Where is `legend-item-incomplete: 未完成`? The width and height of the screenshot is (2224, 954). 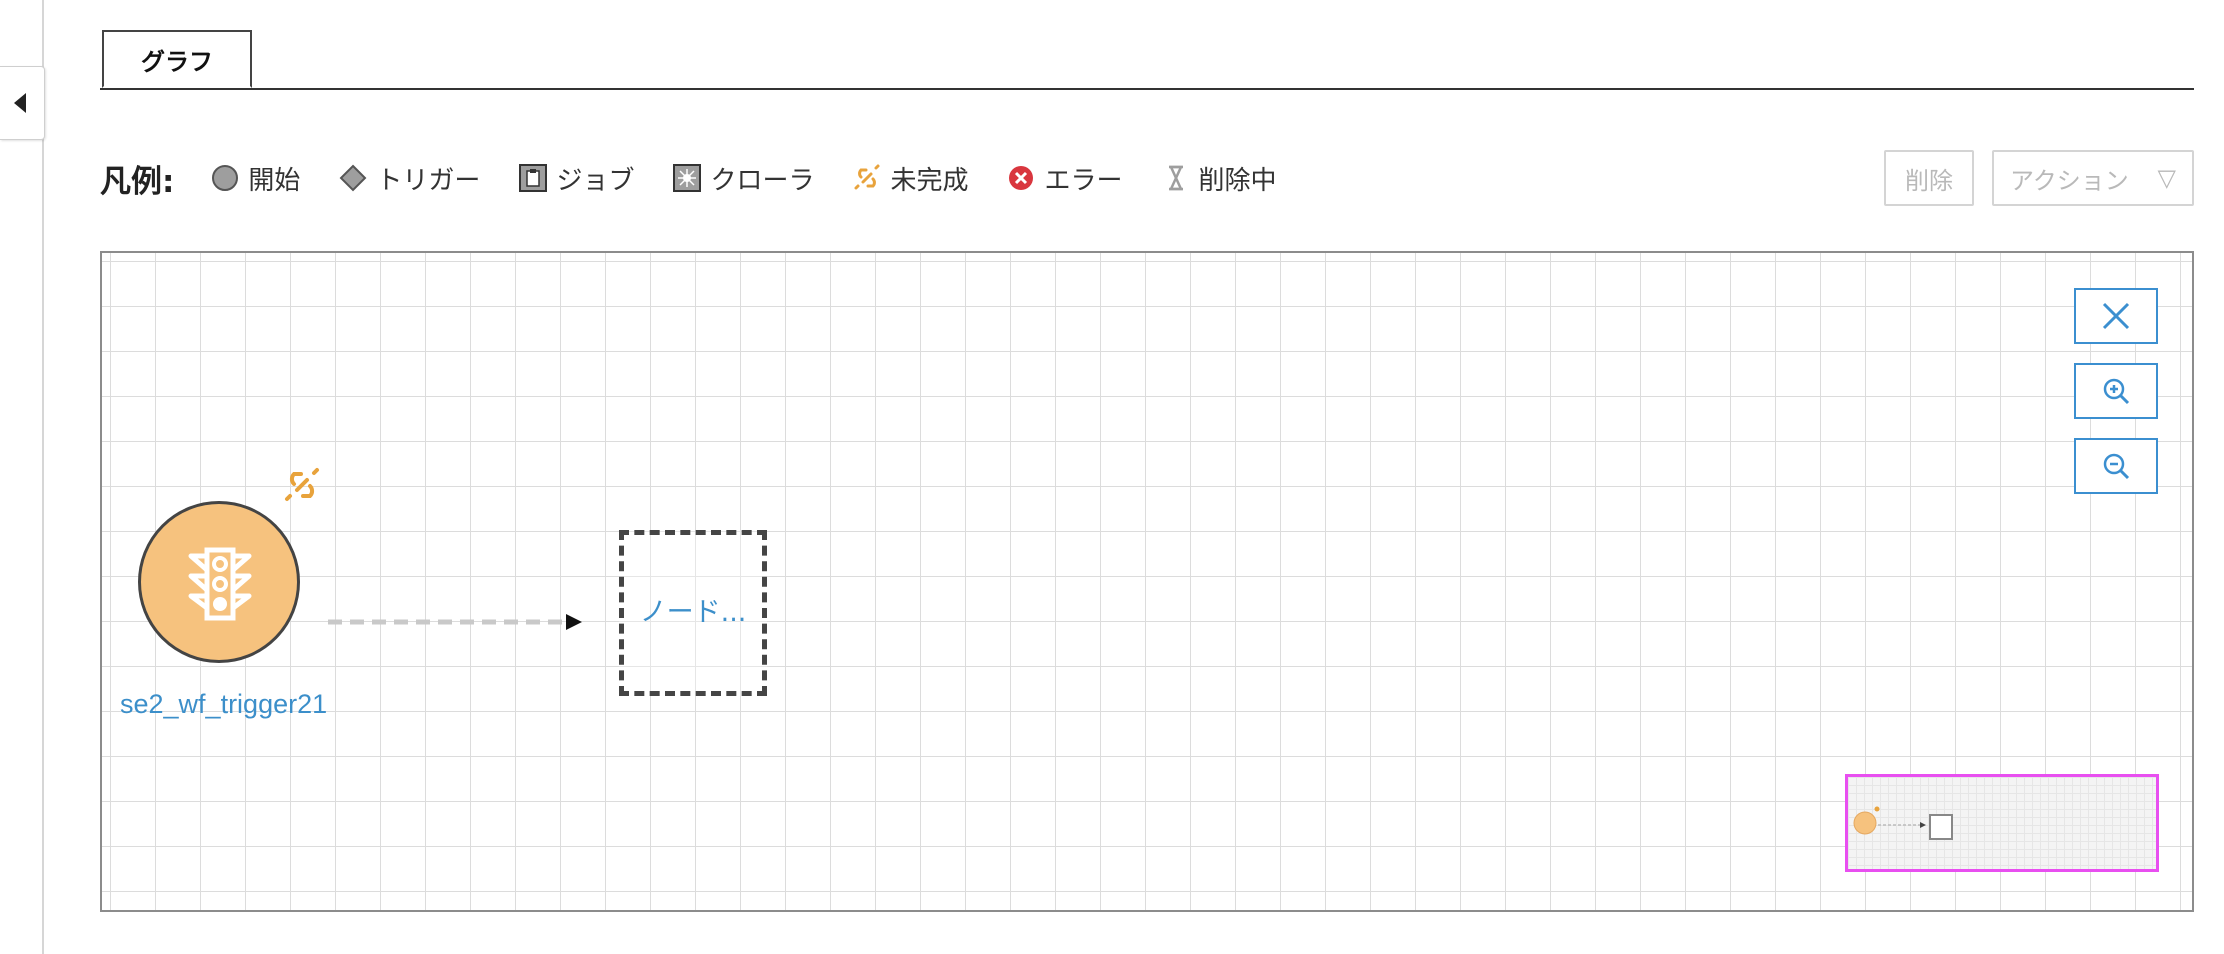
legend-item-incomplete: 未完成 is located at coordinates (910, 178).